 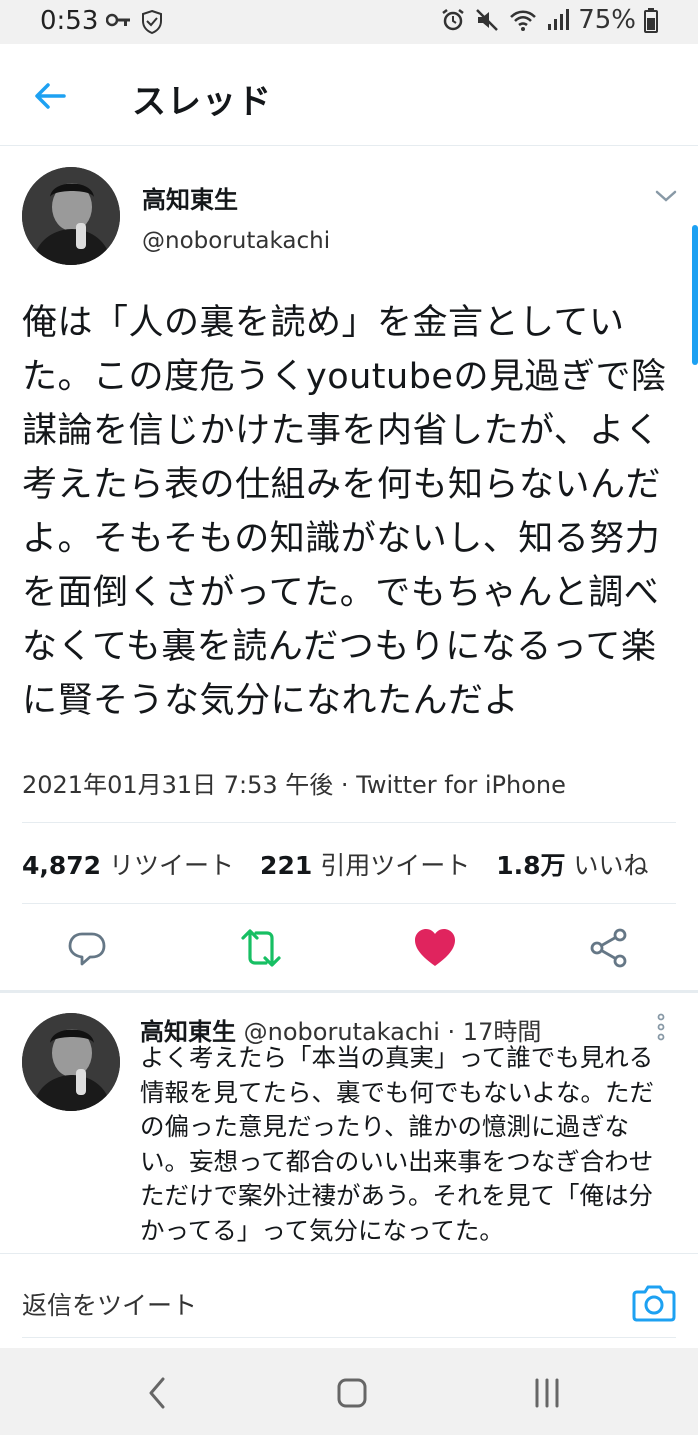 I want to click on like-label: いいね, so click(x=611, y=865).